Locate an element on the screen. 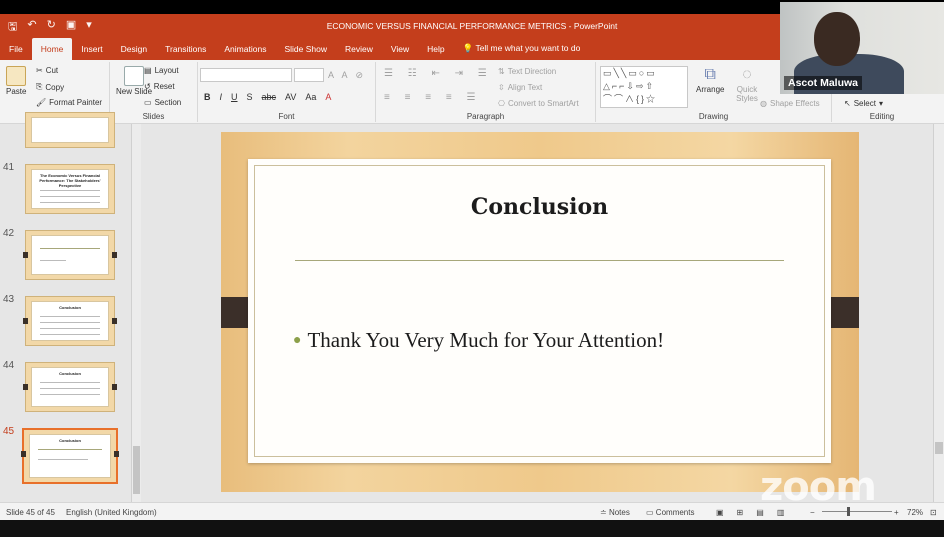 Image resolution: width=944 pixels, height=537 pixels. section-button: ▭ Section is located at coordinates (162, 102).